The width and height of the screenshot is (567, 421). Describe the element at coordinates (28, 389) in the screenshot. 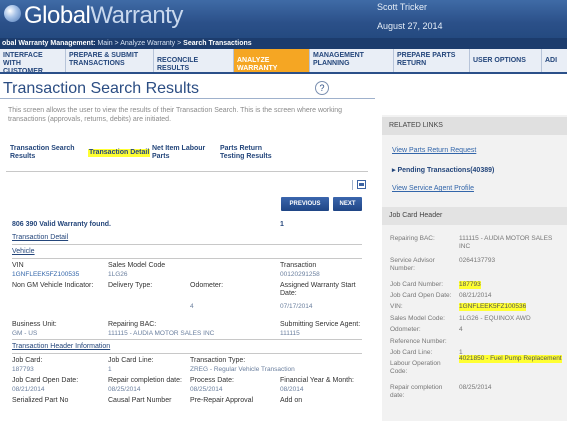

I see `job-card-open-date-value: 08/21/2014` at that location.